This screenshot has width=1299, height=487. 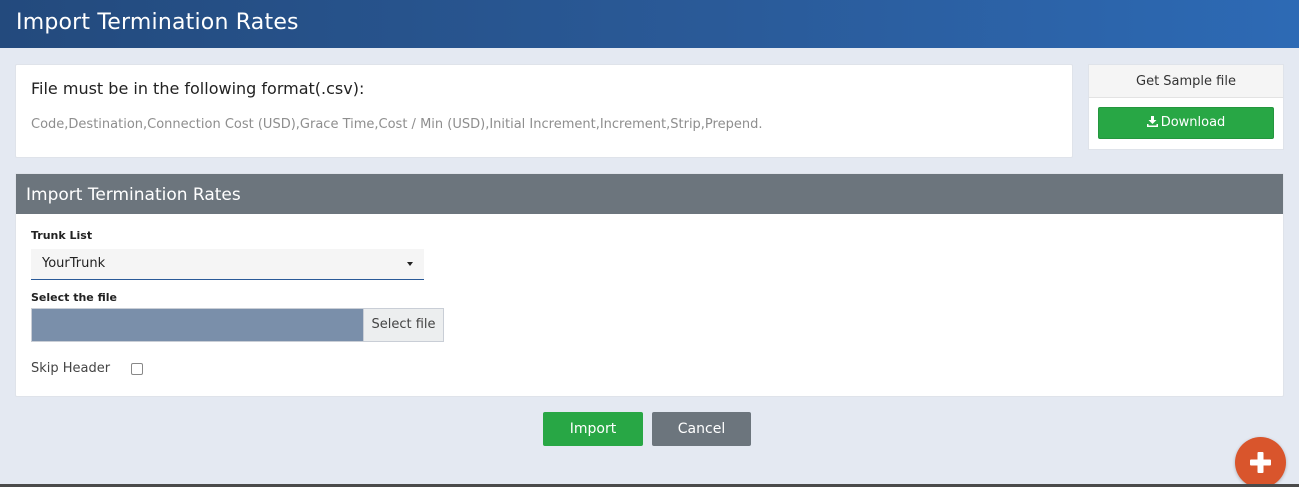 What do you see at coordinates (197, 325) in the screenshot?
I see `file-path-input` at bounding box center [197, 325].